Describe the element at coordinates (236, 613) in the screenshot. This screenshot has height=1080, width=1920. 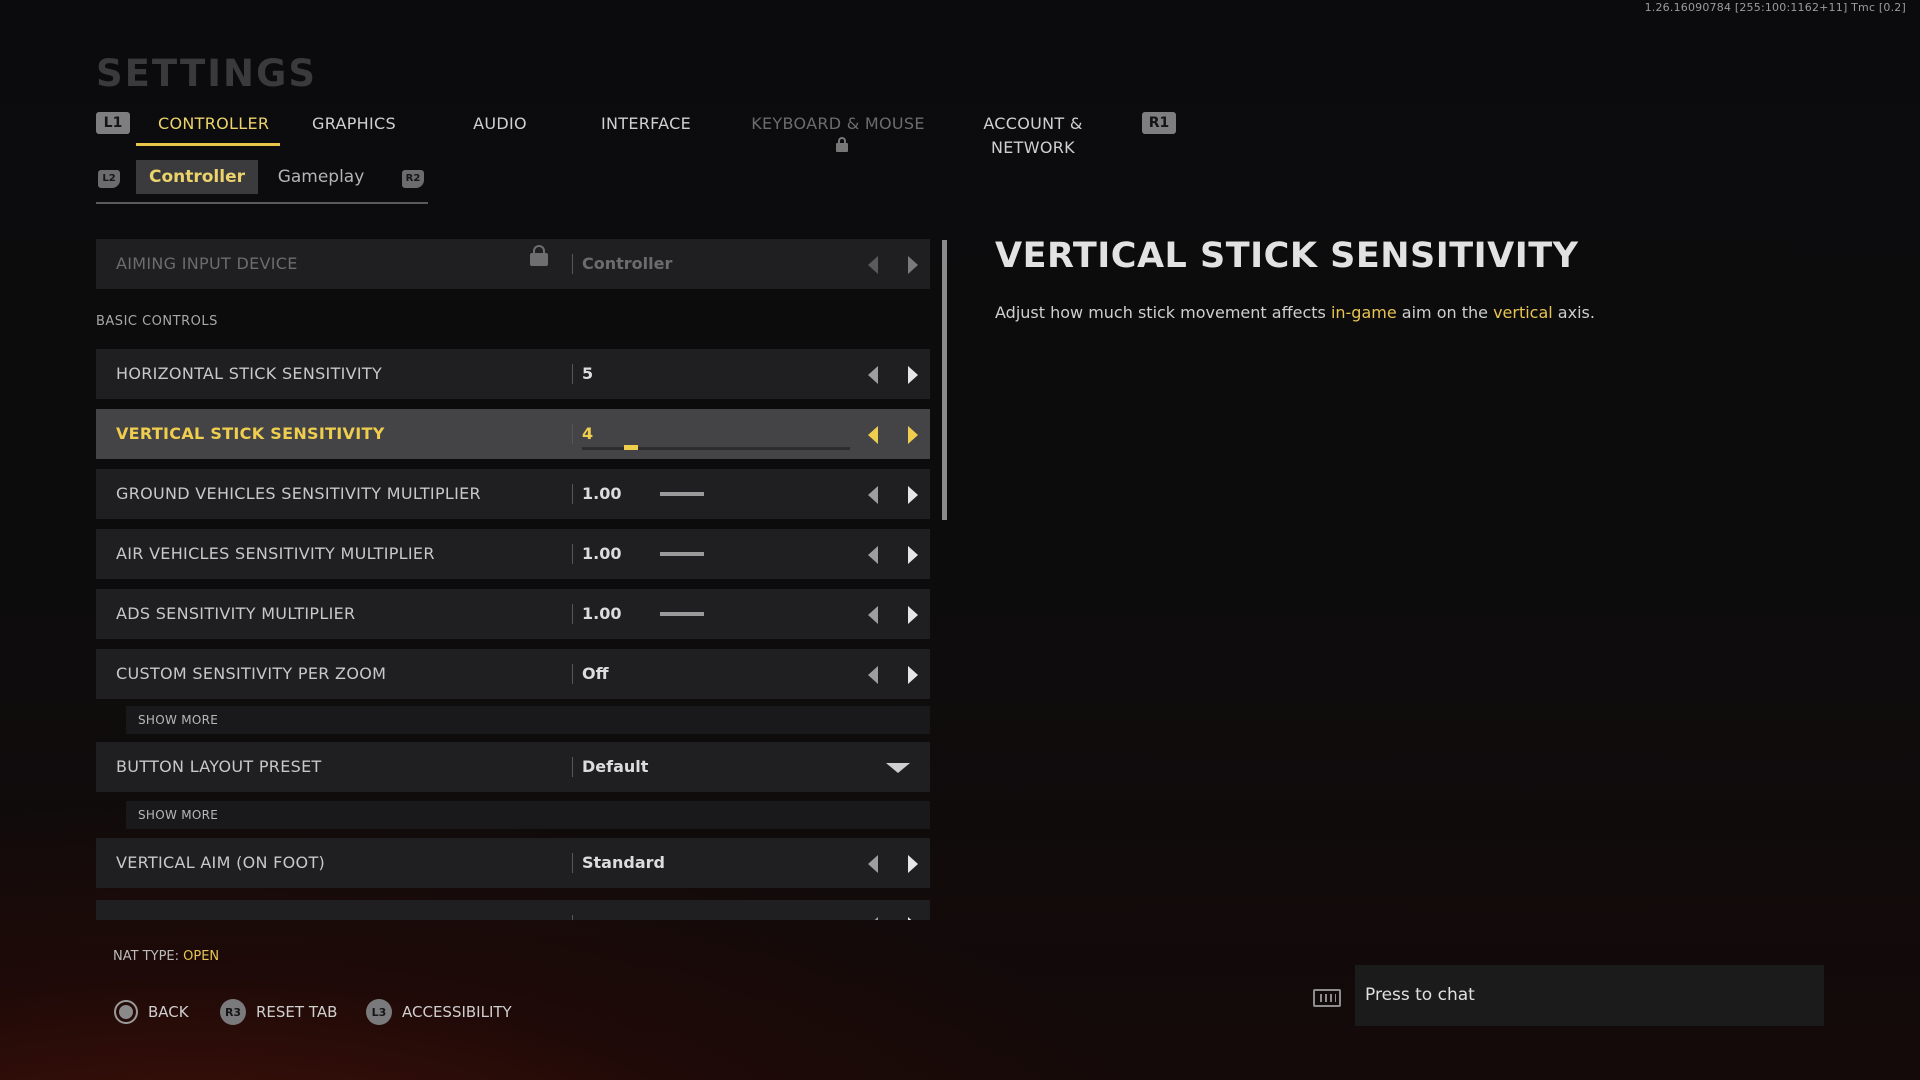
I see `setting-label: ADS SENSITIVITY MULTIPLIER` at that location.